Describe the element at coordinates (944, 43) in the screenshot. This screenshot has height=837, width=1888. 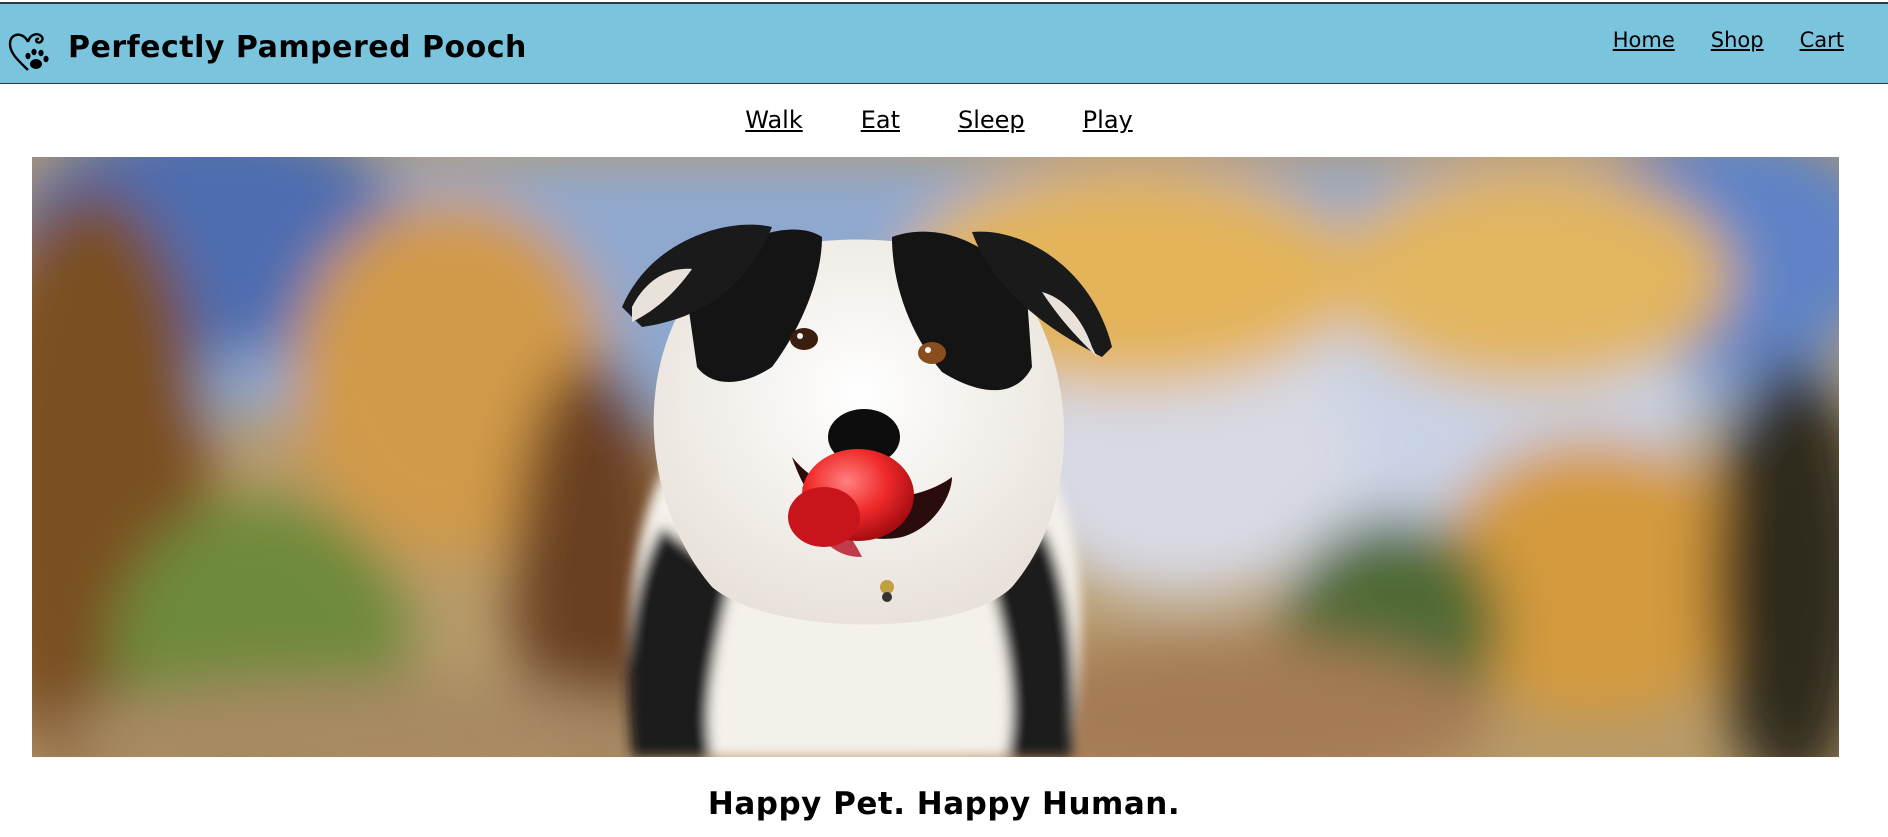
I see `site-header: Perfectly Pampered Pooch Home Shop Cart` at that location.